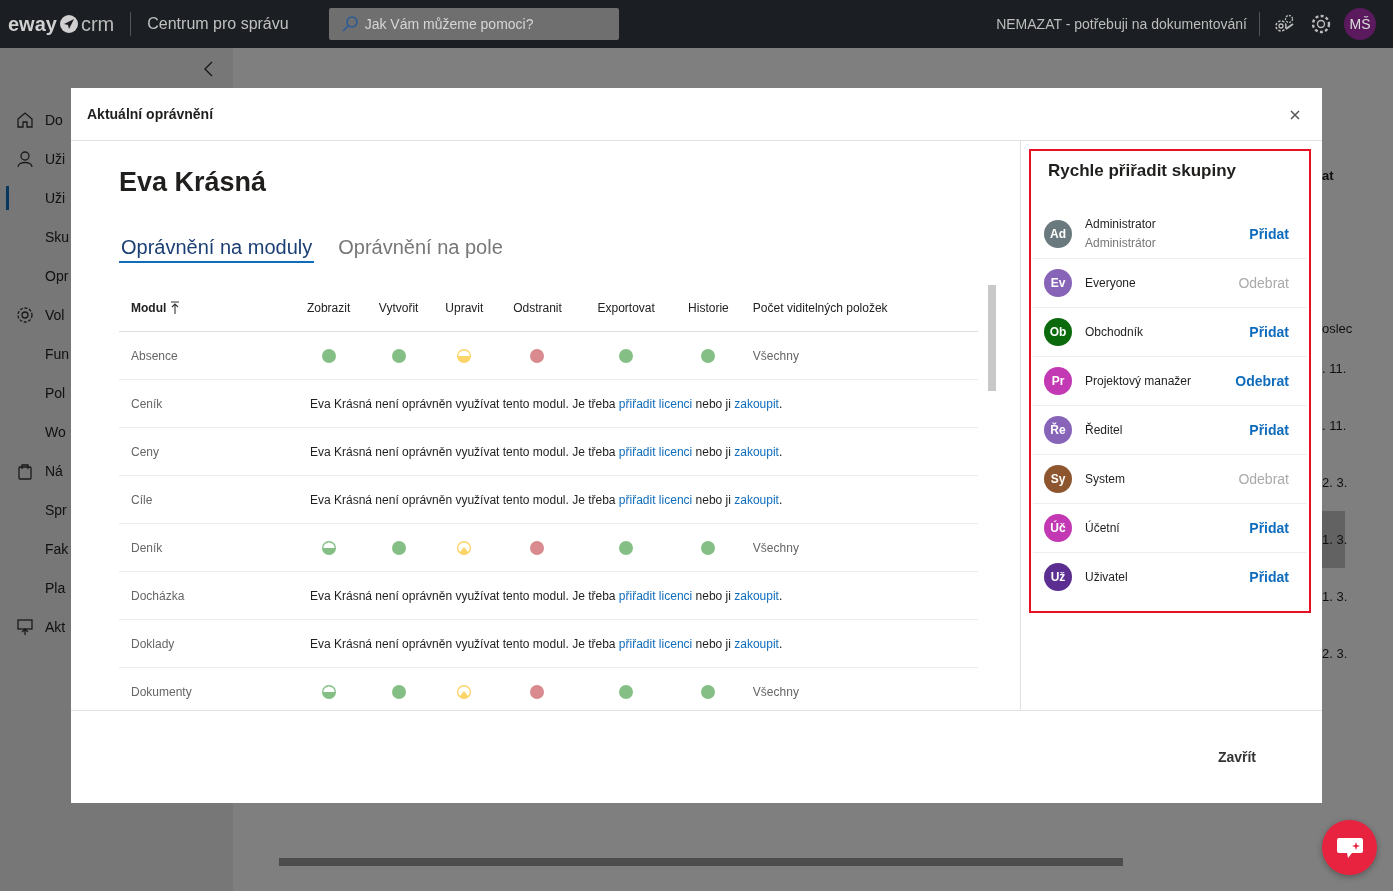 This screenshot has width=1393, height=891. I want to click on sort-ascending-icon, so click(175, 308).